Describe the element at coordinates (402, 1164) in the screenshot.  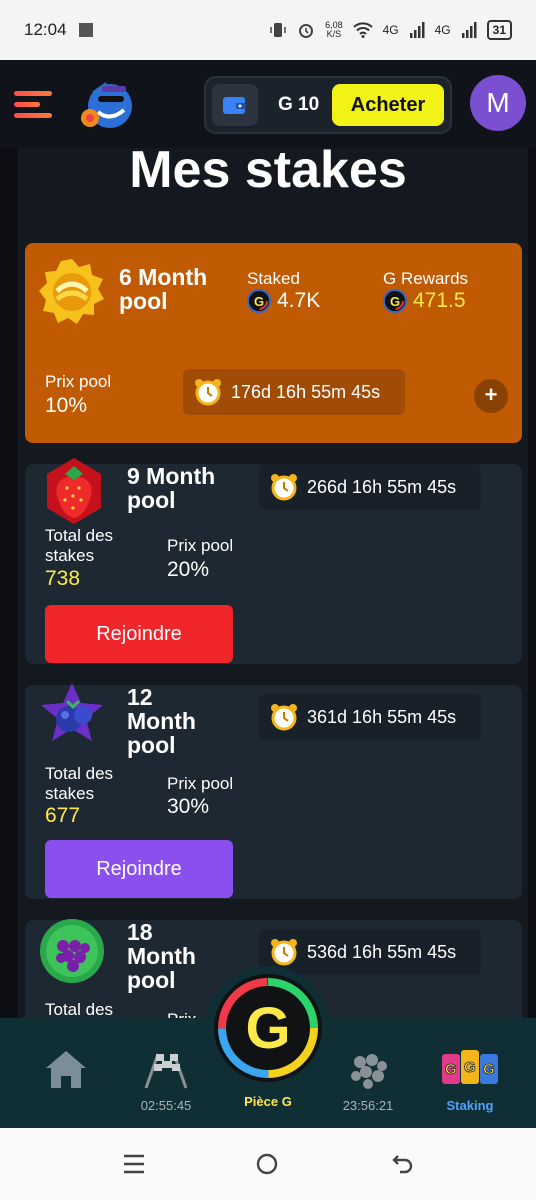
I see `back-icon` at that location.